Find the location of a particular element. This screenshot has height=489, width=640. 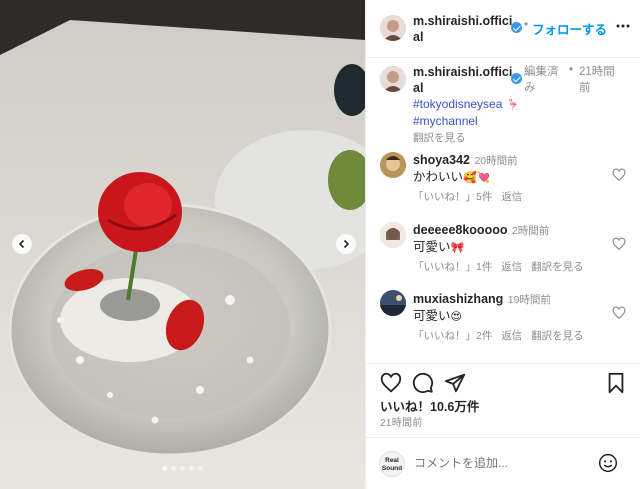

comment-likes: 「いいね！」2件 is located at coordinates (452, 336).